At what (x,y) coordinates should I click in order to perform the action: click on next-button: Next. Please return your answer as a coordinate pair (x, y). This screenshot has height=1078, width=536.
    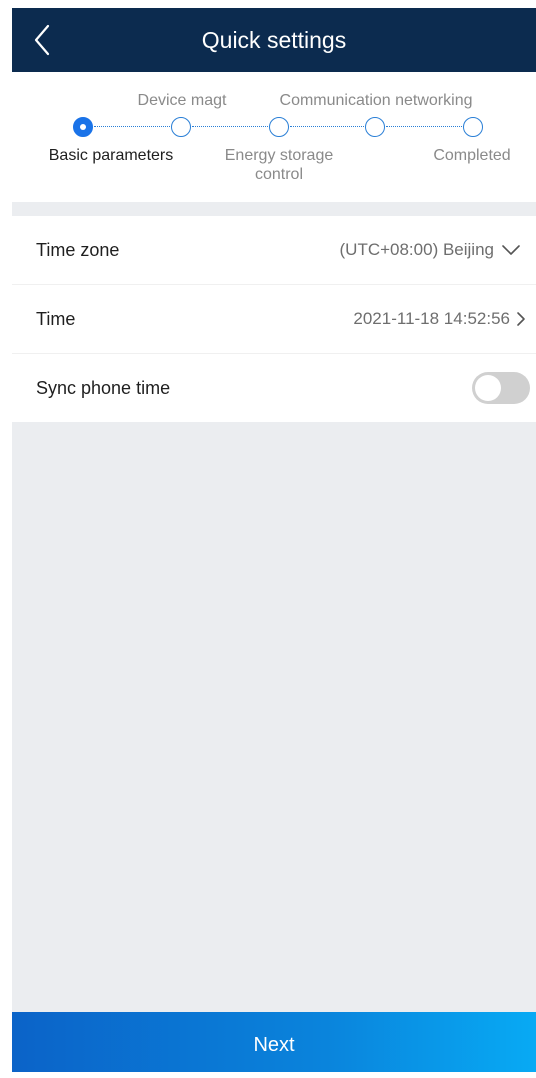
    Looking at the image, I should click on (274, 1042).